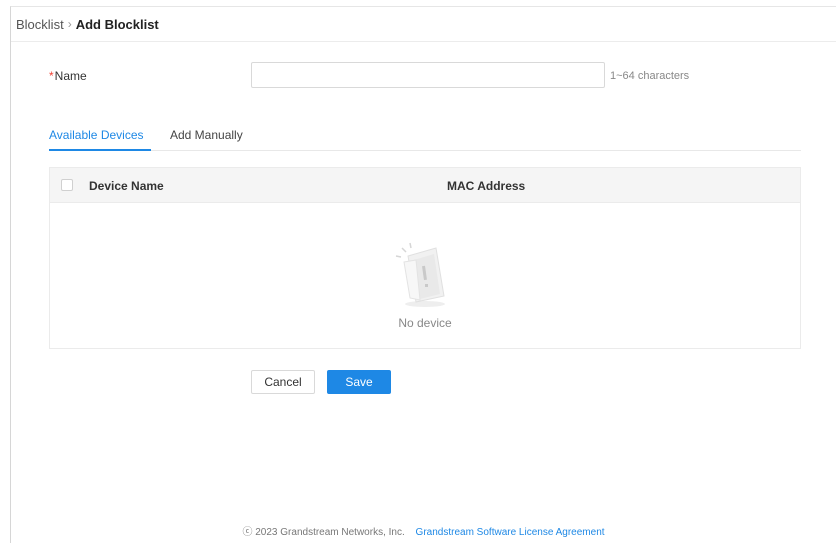  I want to click on tab-available-devices-label: Available Devices, so click(96, 135).